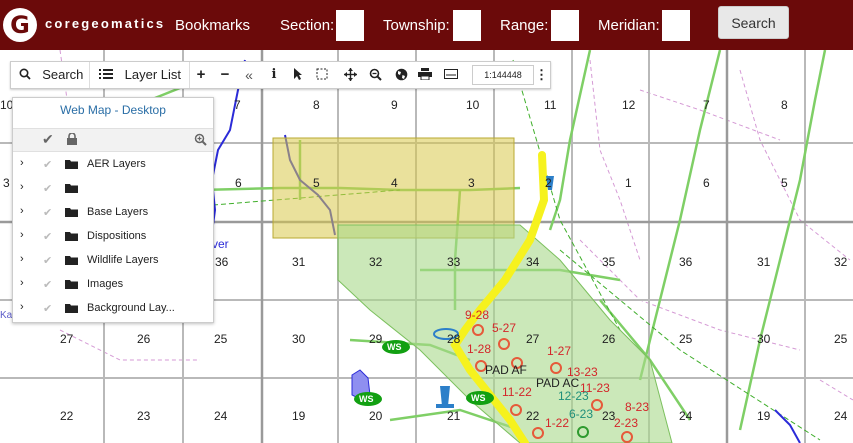 The width and height of the screenshot is (853, 443). Describe the element at coordinates (113, 140) in the screenshot. I see `panel-toolbar: ✔` at that location.